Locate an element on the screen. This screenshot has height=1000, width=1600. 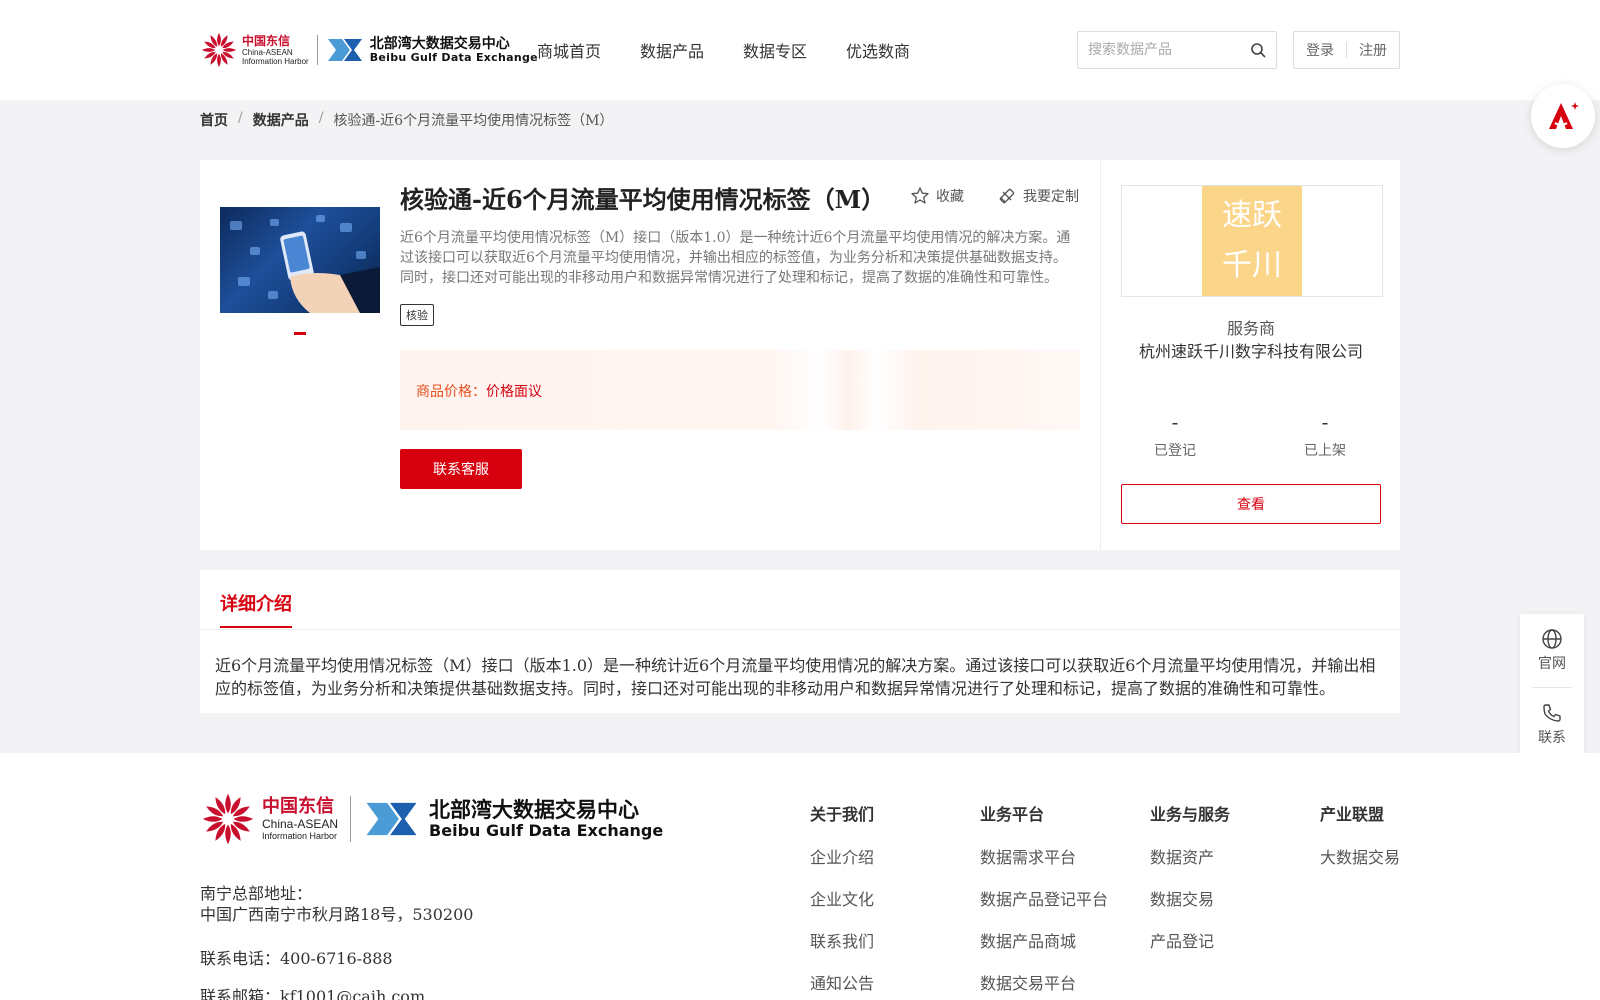
side-tool-contact: 联系 is located at coordinates (1552, 724).